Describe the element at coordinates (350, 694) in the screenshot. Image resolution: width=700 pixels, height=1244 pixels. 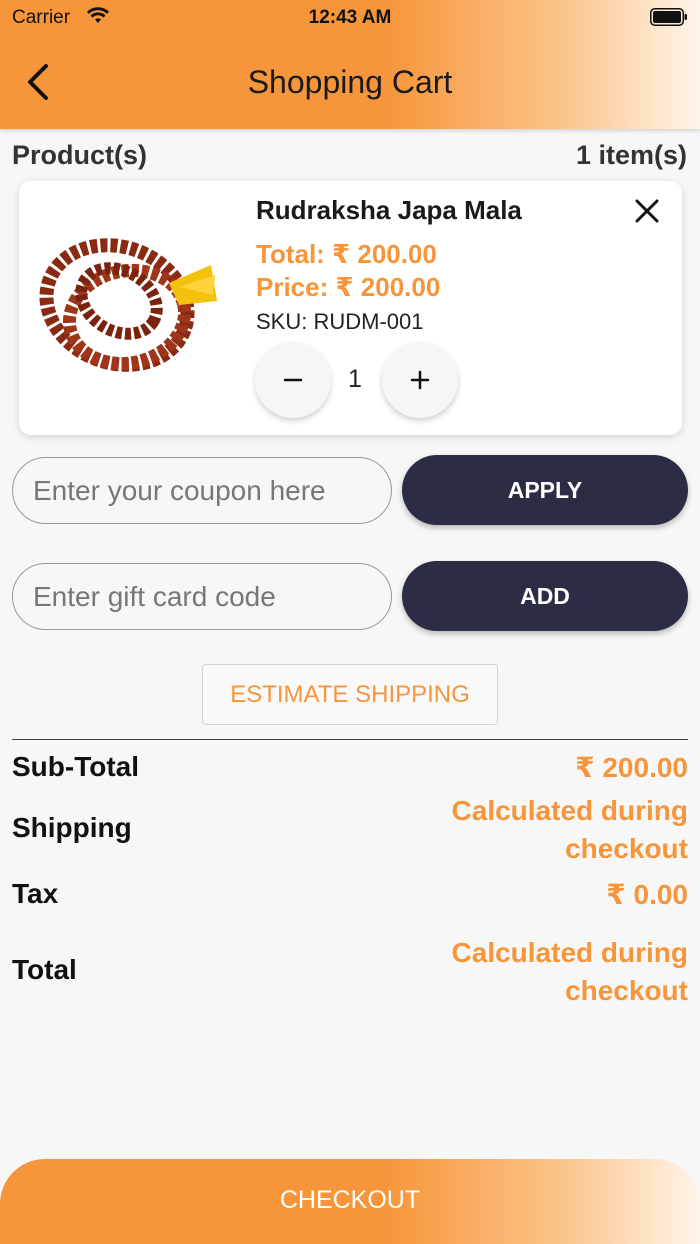
I see `estimate-shipping-button: ESTIMATE SHIPPING` at that location.